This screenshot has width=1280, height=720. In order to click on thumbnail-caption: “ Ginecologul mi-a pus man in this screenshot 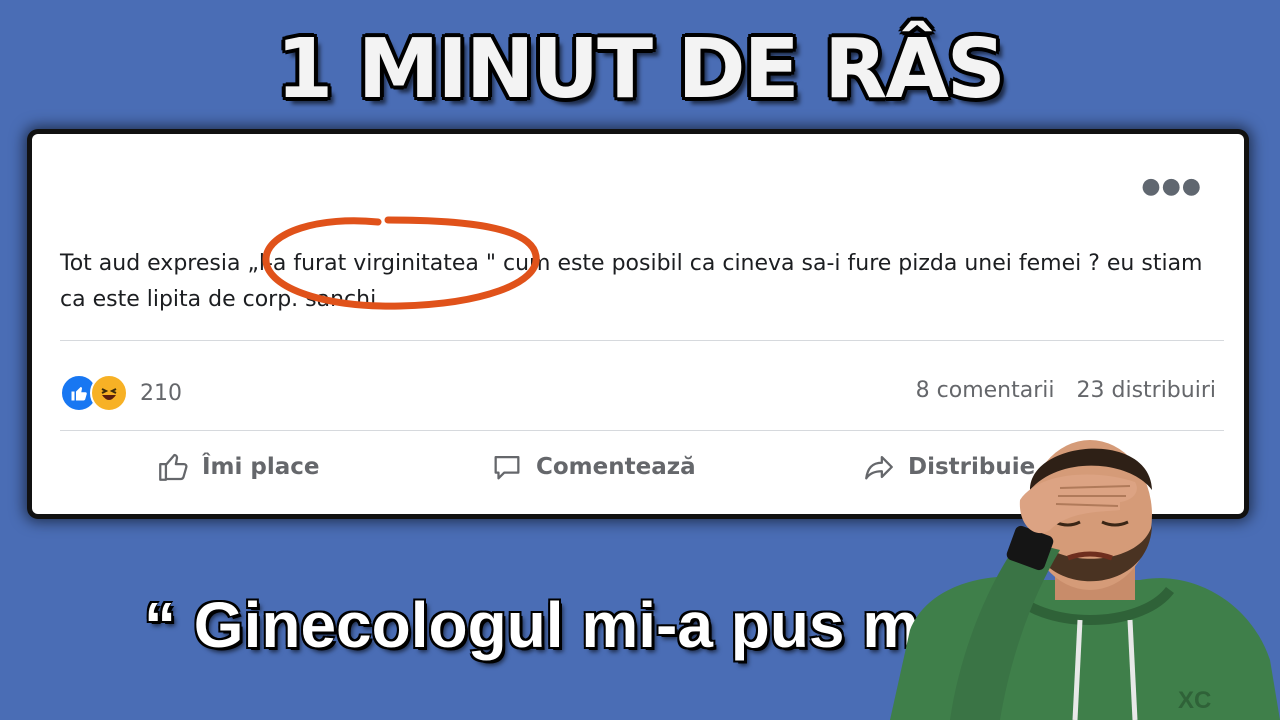, I will do `click(569, 625)`.